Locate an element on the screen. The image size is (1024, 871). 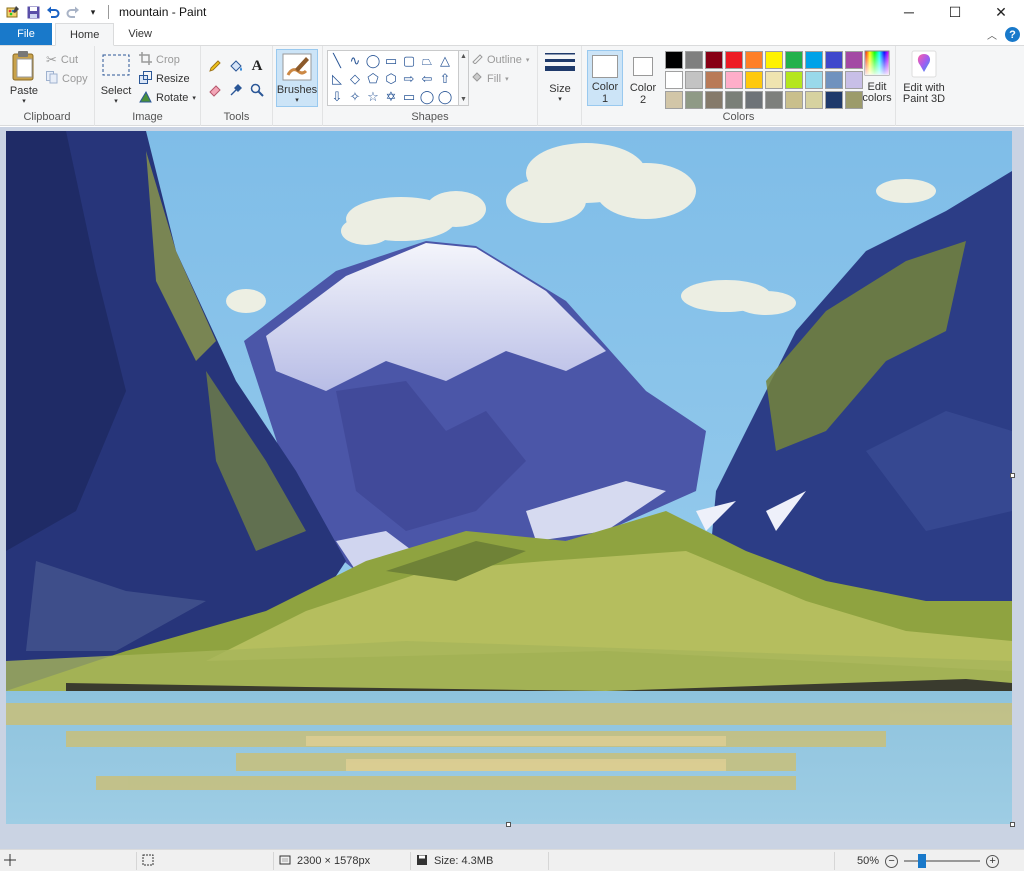
color-picker-icon is located at coordinates (236, 90).